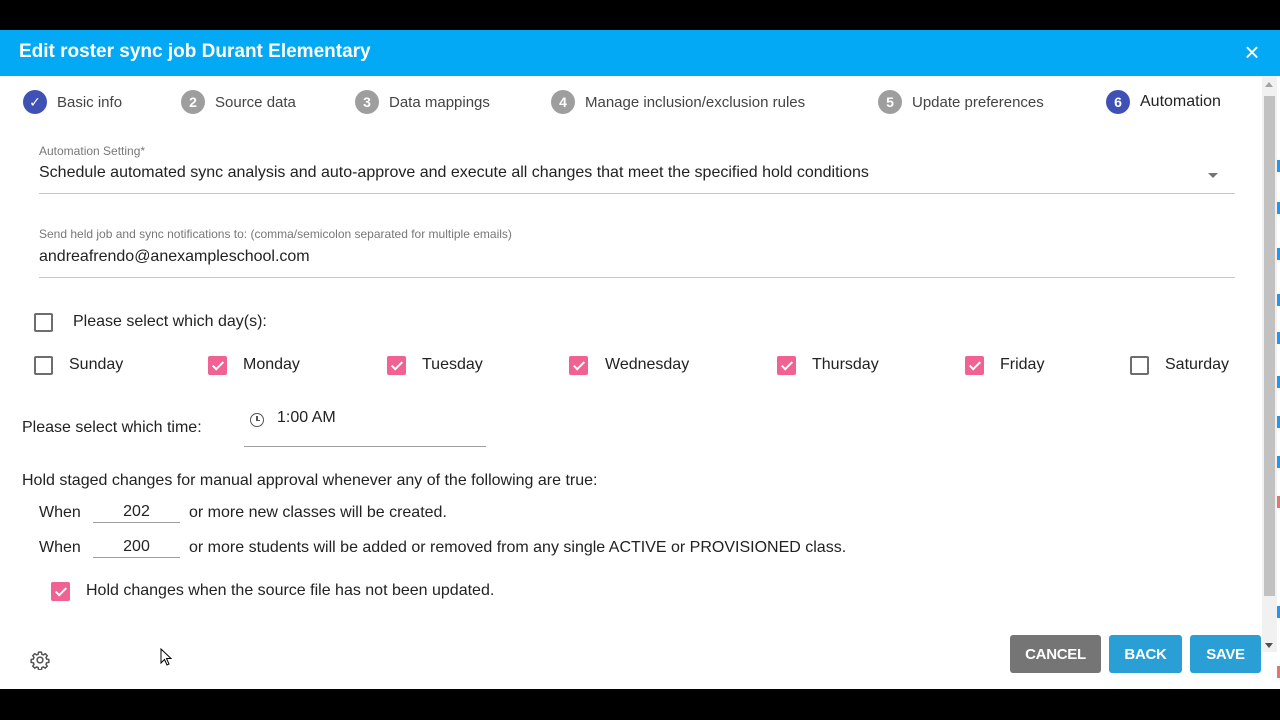 The width and height of the screenshot is (1280, 720). I want to click on saturday-checkbox, so click(1139, 365).